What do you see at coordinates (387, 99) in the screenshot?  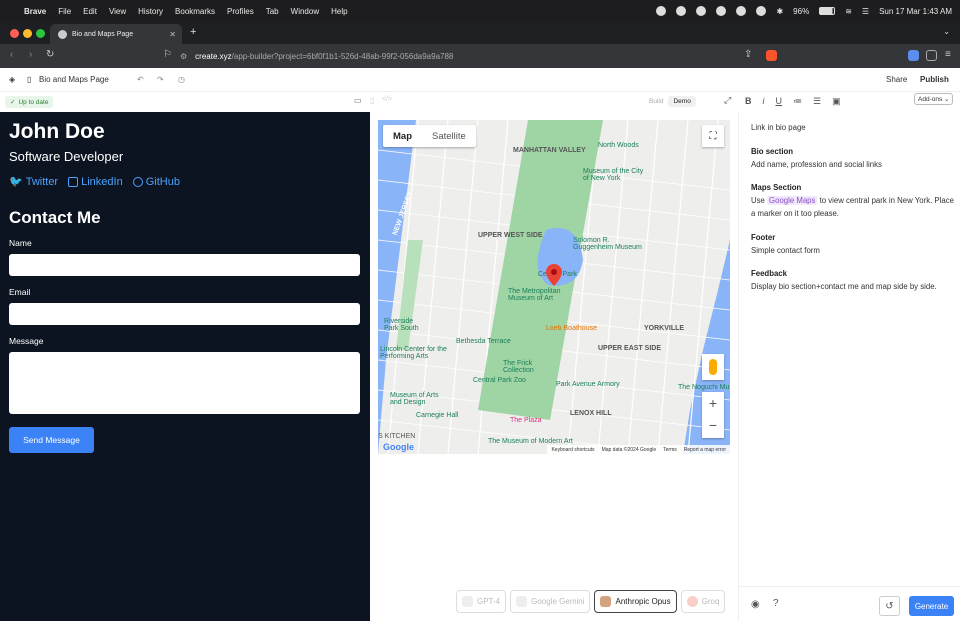 I see `code-view-icon: </>` at bounding box center [387, 99].